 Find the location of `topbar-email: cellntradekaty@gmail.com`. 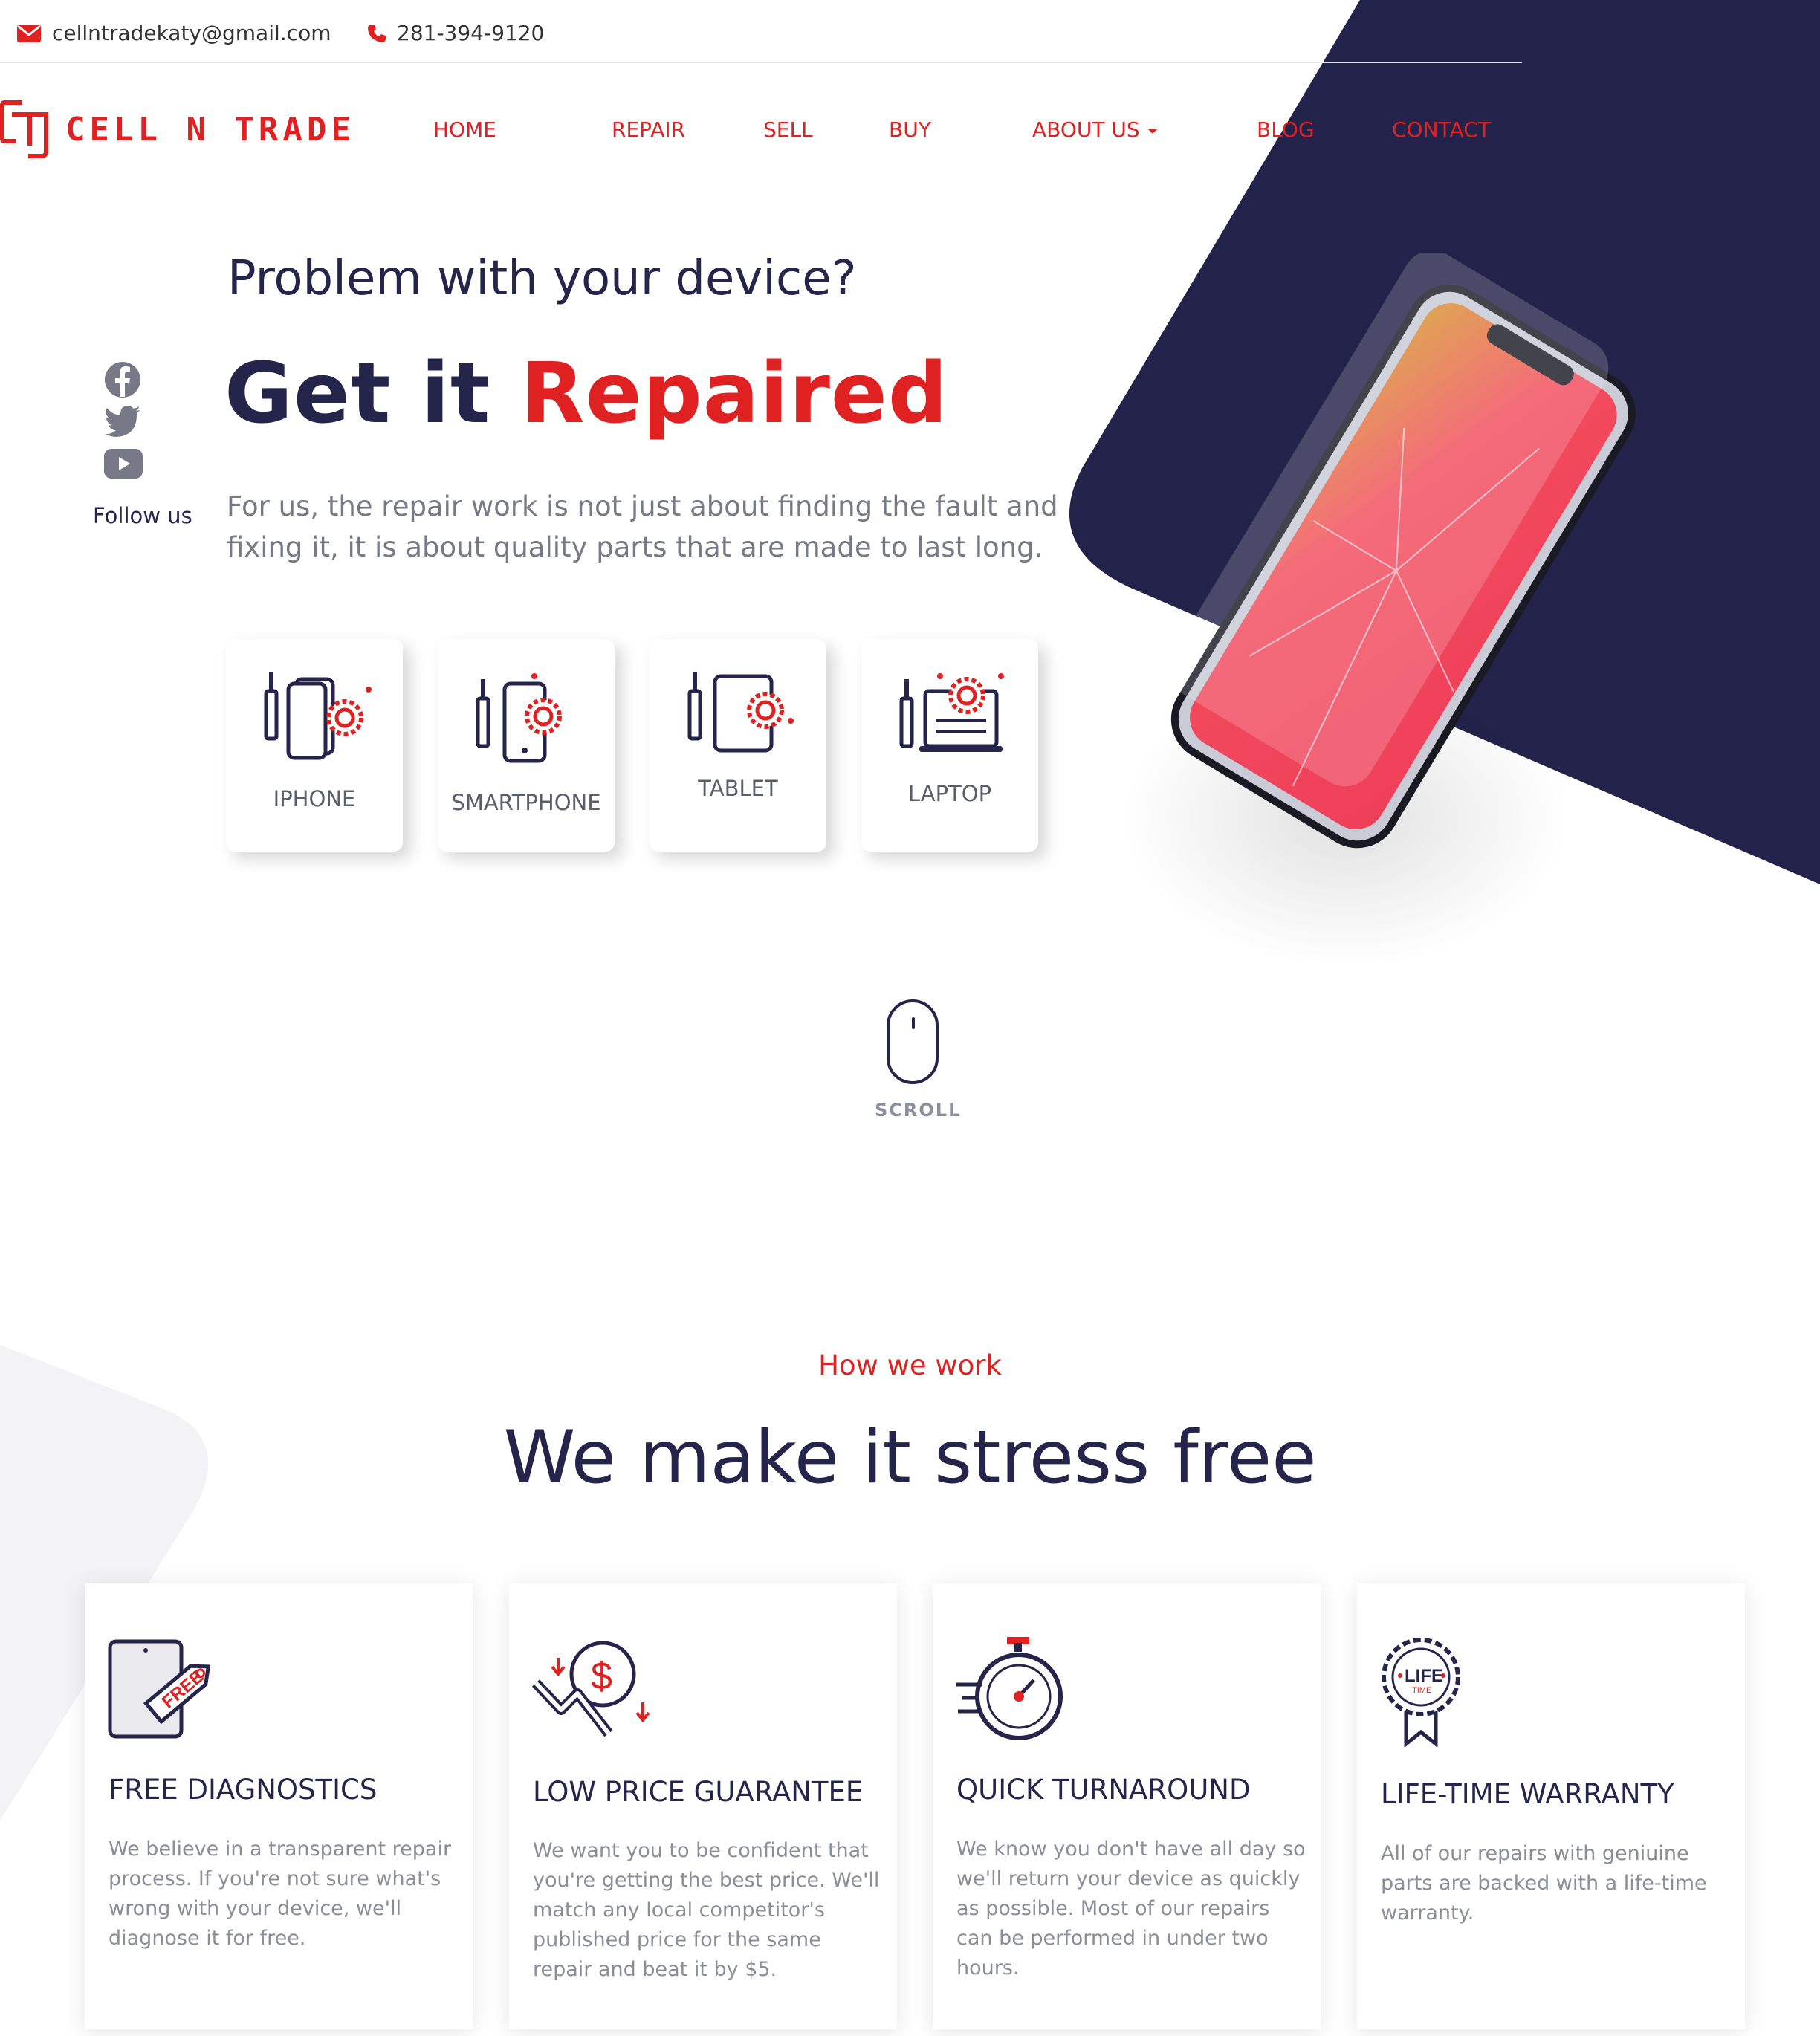

topbar-email: cellntradekaty@gmail.com is located at coordinates (173, 33).